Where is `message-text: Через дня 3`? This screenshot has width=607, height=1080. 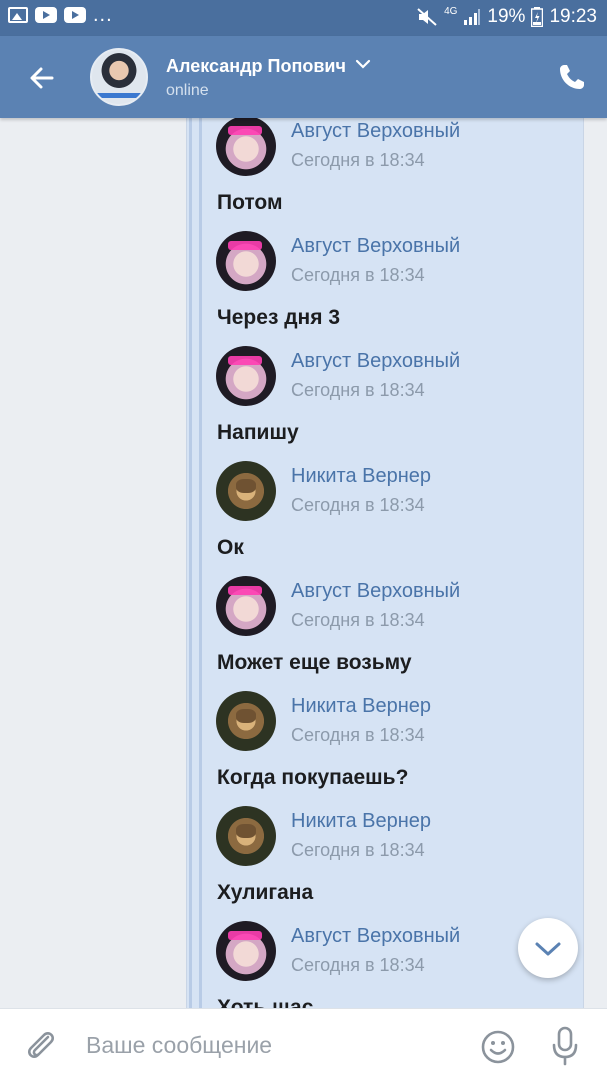
message-text: Через дня 3 is located at coordinates (278, 317).